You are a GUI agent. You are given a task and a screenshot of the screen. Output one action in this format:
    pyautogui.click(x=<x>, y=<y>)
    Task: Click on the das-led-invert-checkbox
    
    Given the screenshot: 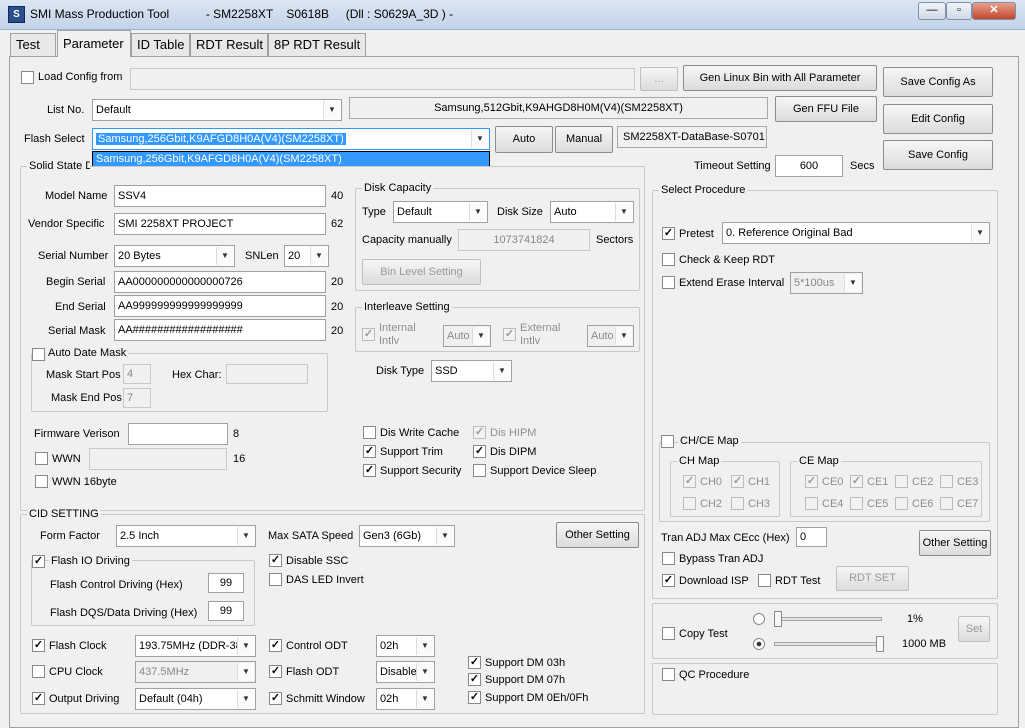 What is the action you would take?
    pyautogui.click(x=275, y=579)
    